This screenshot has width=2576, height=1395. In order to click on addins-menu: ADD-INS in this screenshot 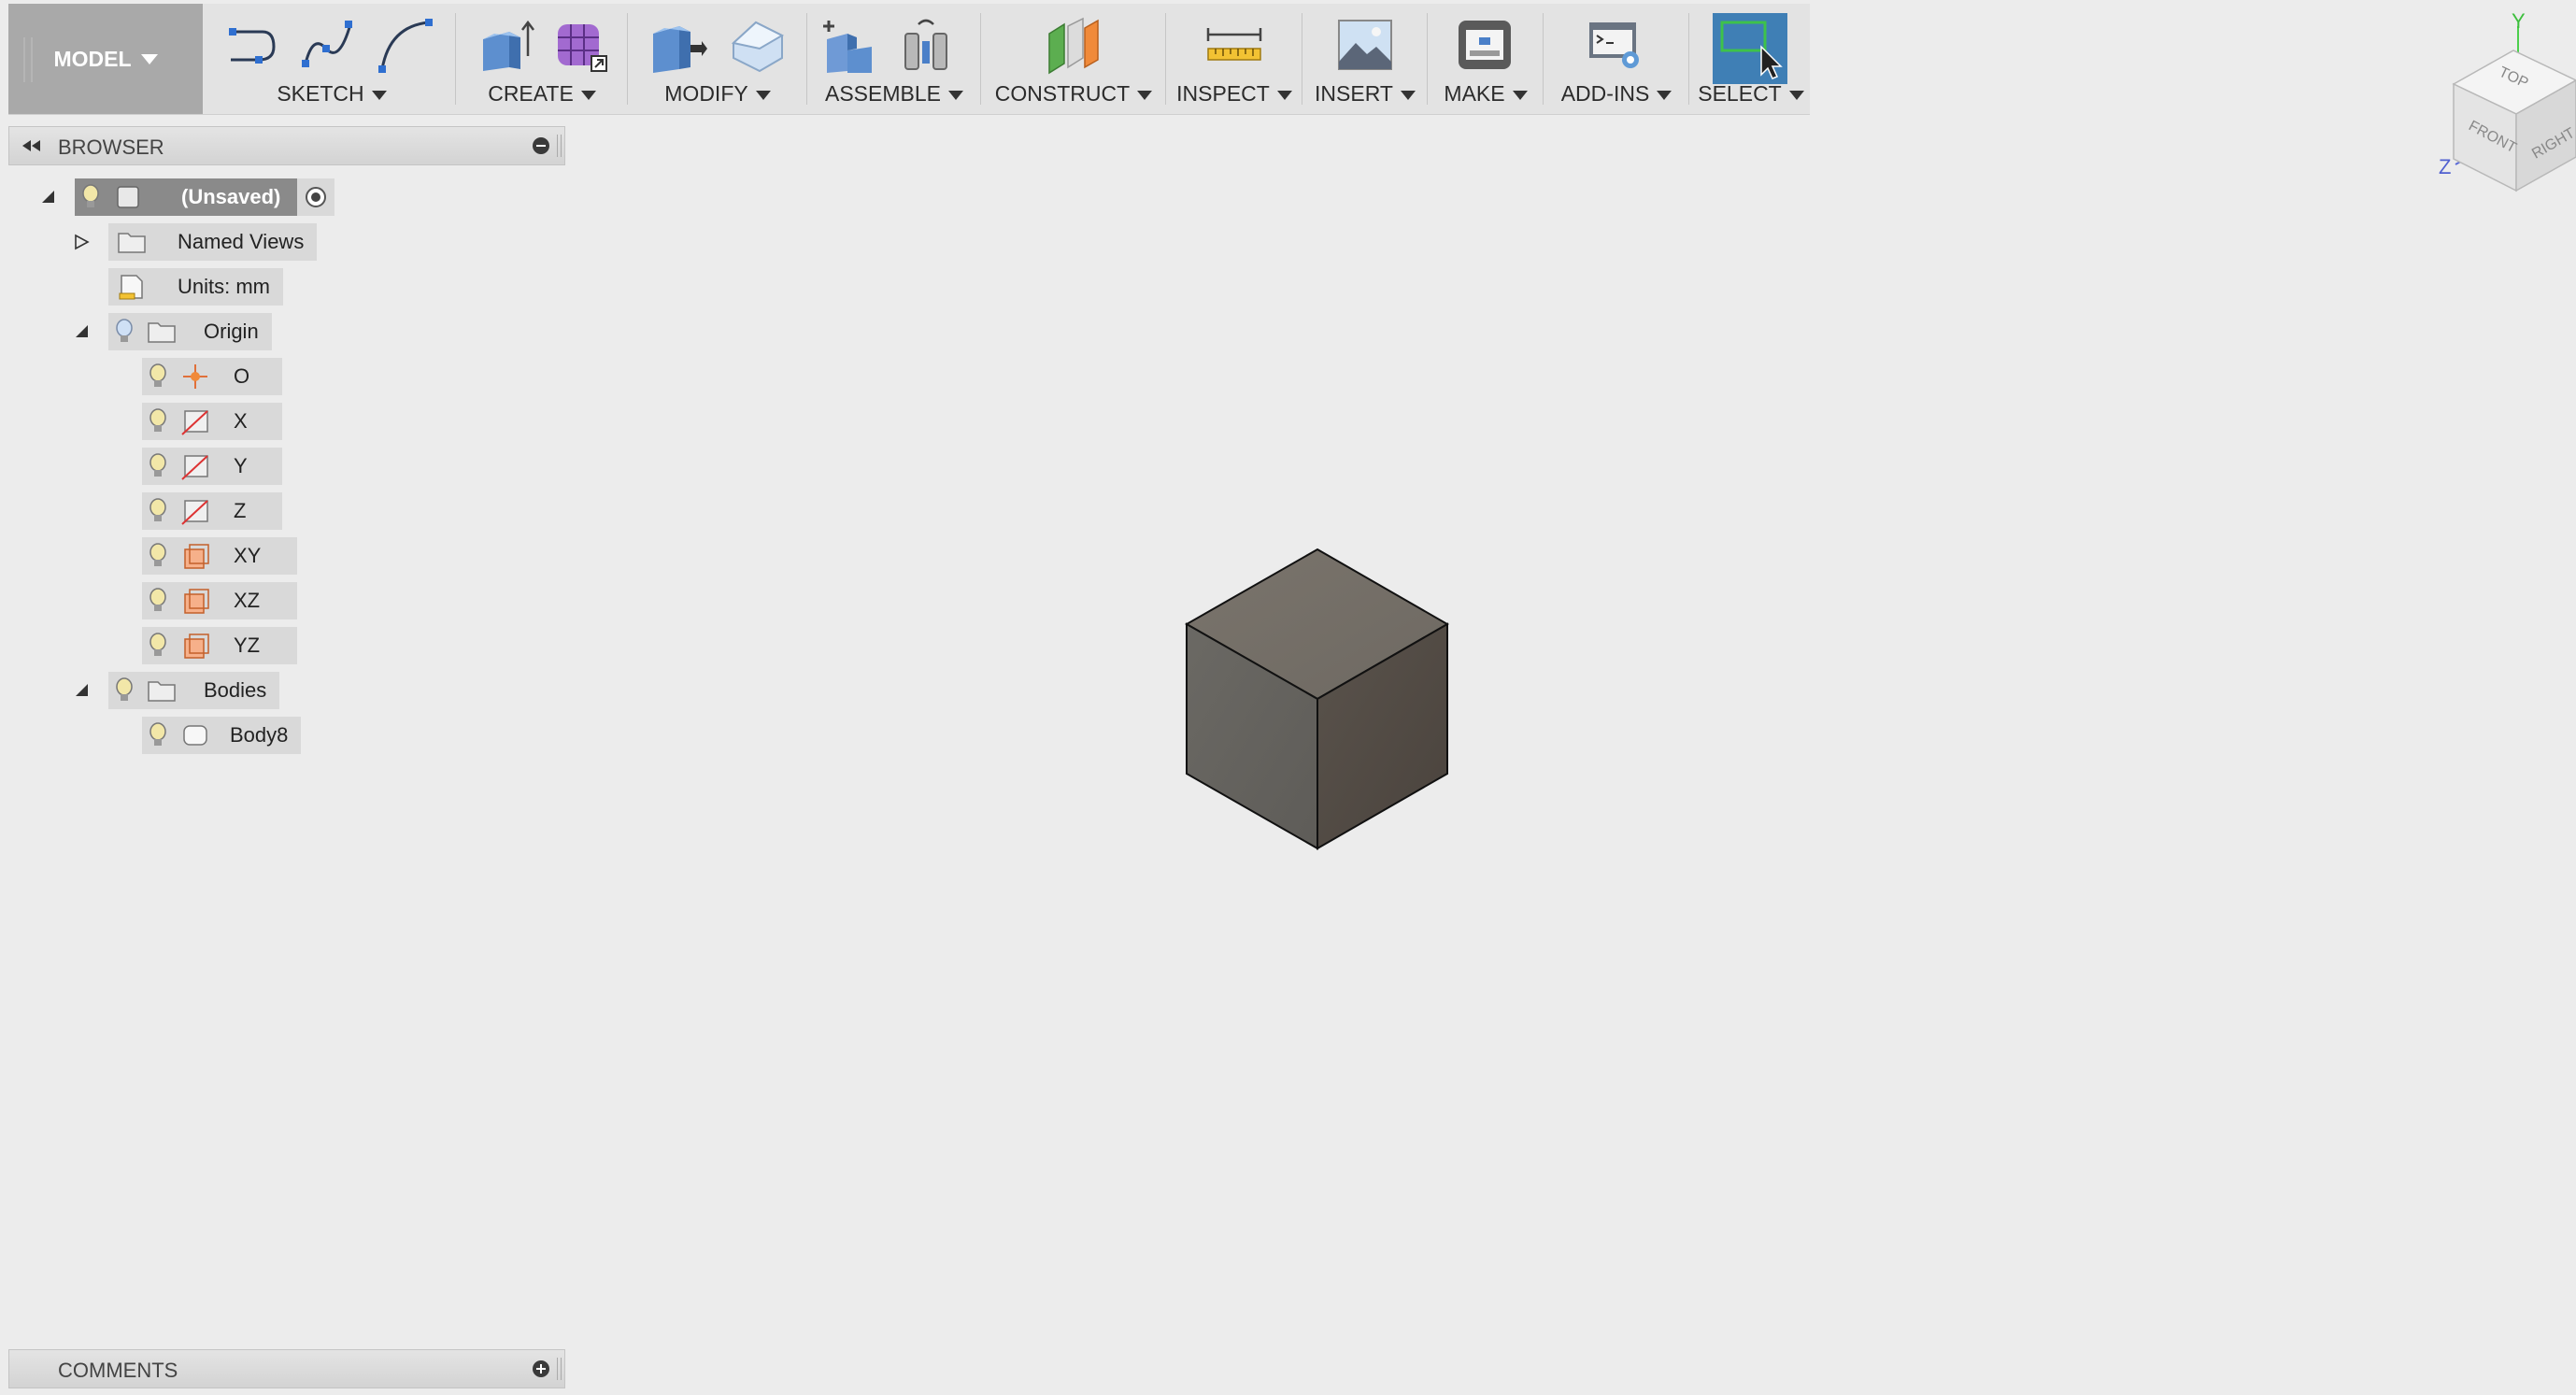, I will do `click(1616, 94)`.